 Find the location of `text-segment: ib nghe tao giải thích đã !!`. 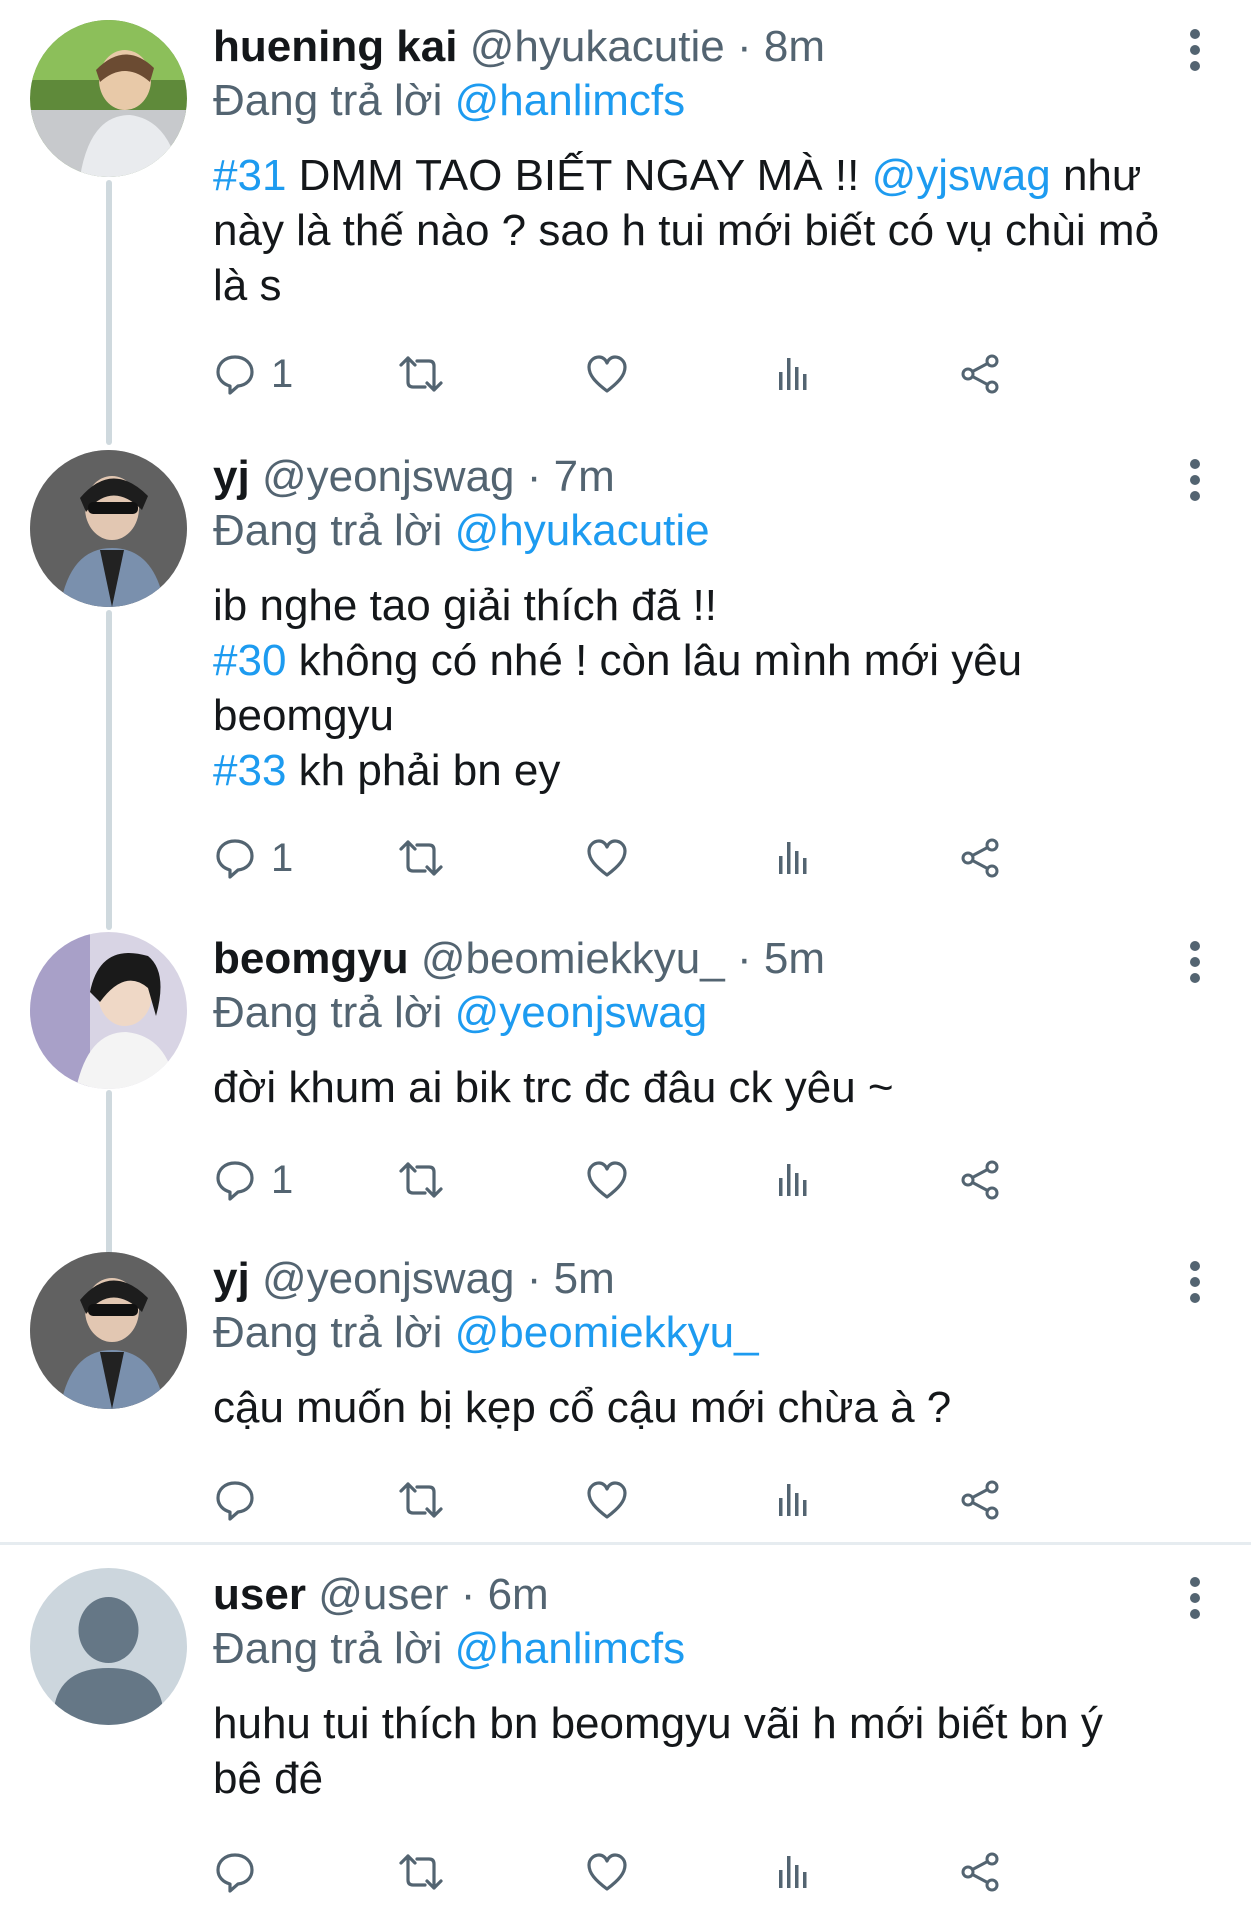

text-segment: ib nghe tao giải thích đã !! is located at coordinates (465, 605).